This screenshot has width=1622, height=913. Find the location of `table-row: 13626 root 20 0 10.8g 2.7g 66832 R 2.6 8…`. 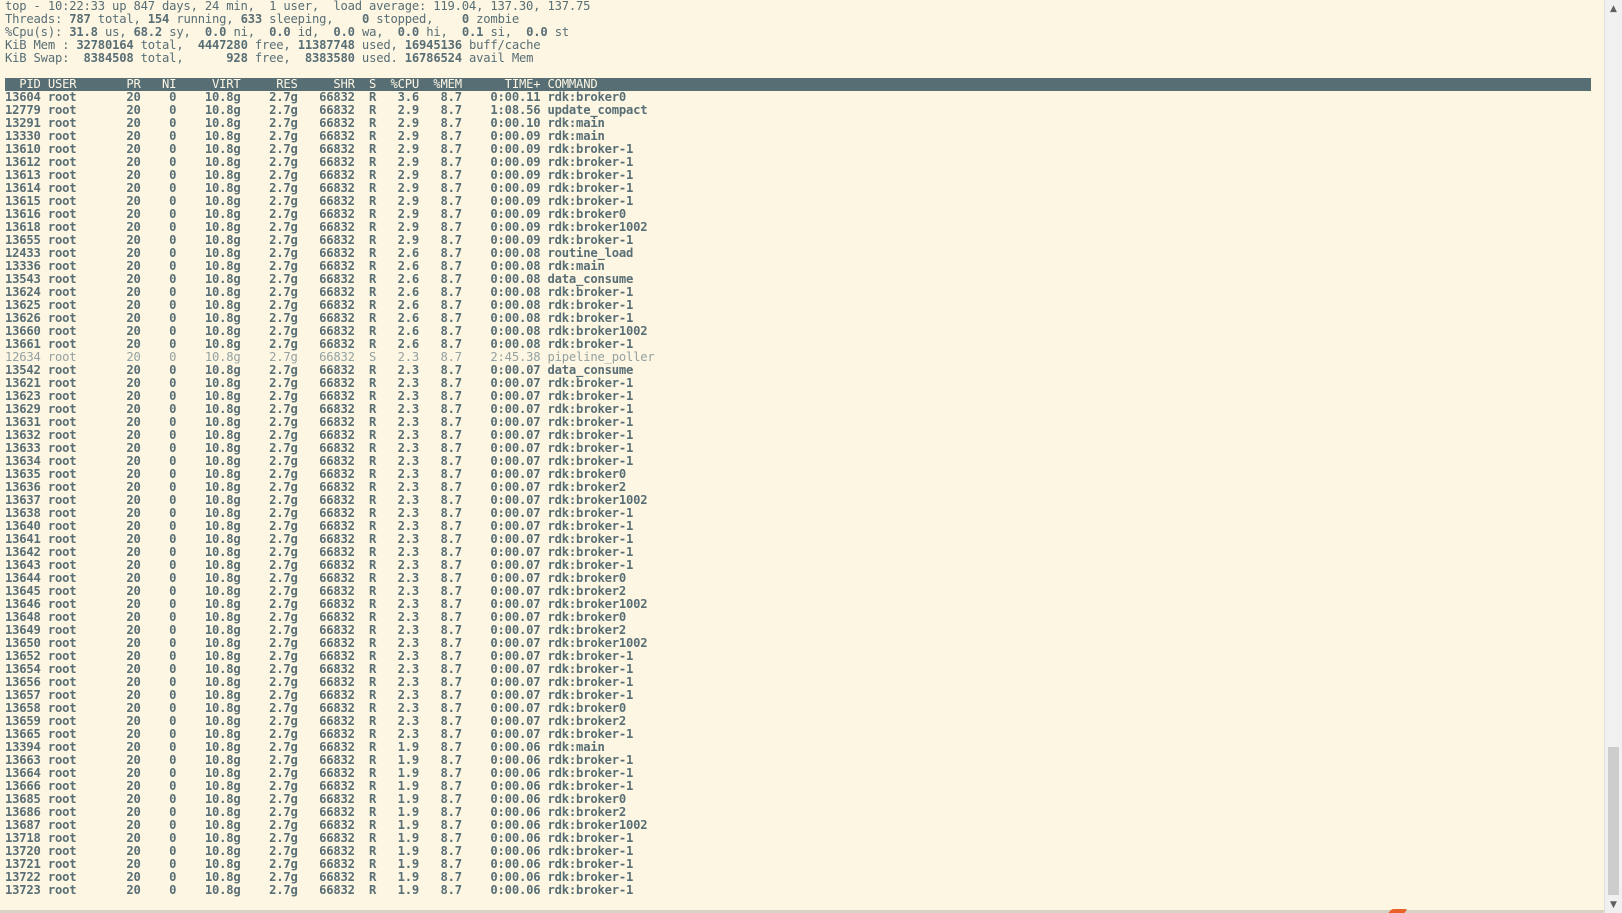

table-row: 13626 root 20 0 10.8g 2.7g 66832 R 2.6 8… is located at coordinates (798, 318).